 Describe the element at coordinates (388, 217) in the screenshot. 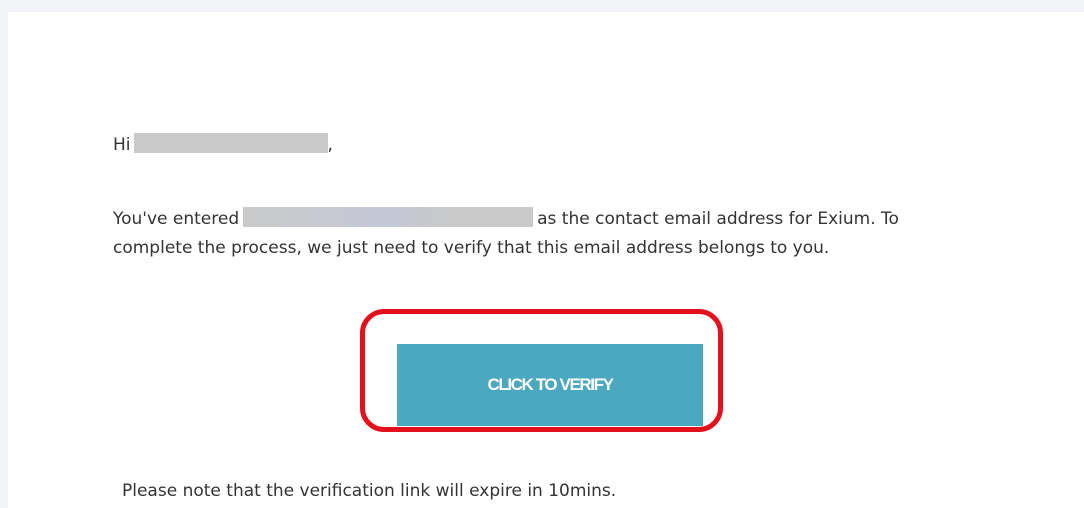

I see `redacted-email-link` at that location.